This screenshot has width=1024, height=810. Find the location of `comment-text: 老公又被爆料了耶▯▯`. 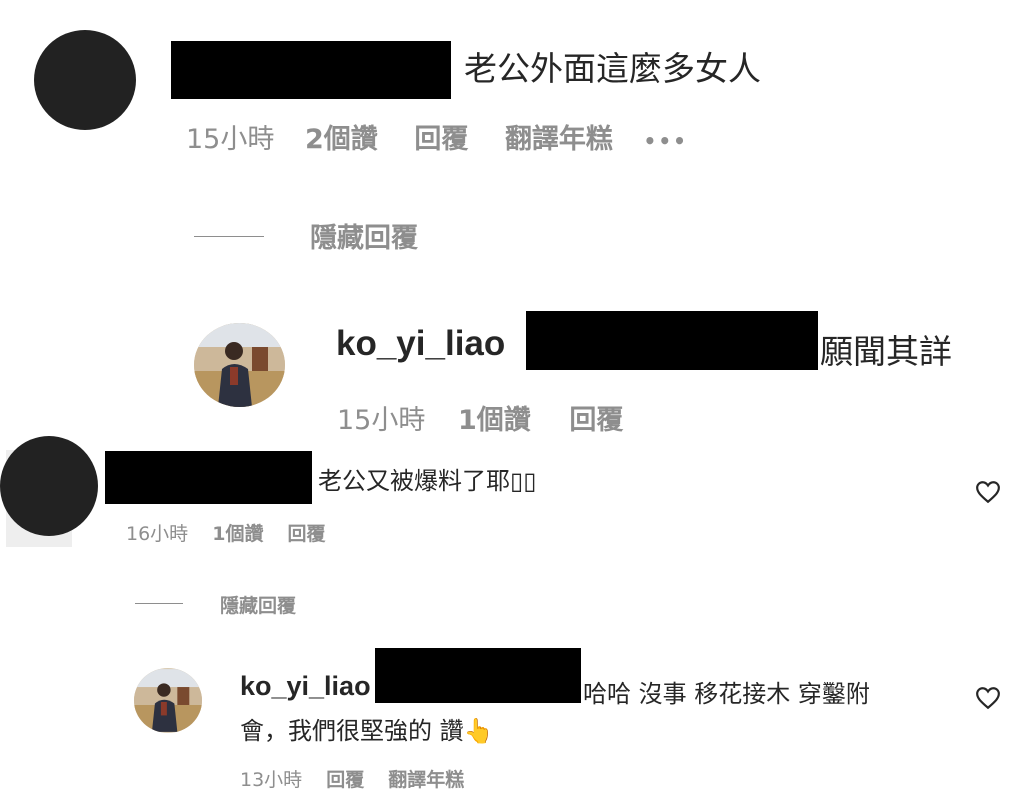

comment-text: 老公又被爆料了耶▯▯ is located at coordinates (427, 481).